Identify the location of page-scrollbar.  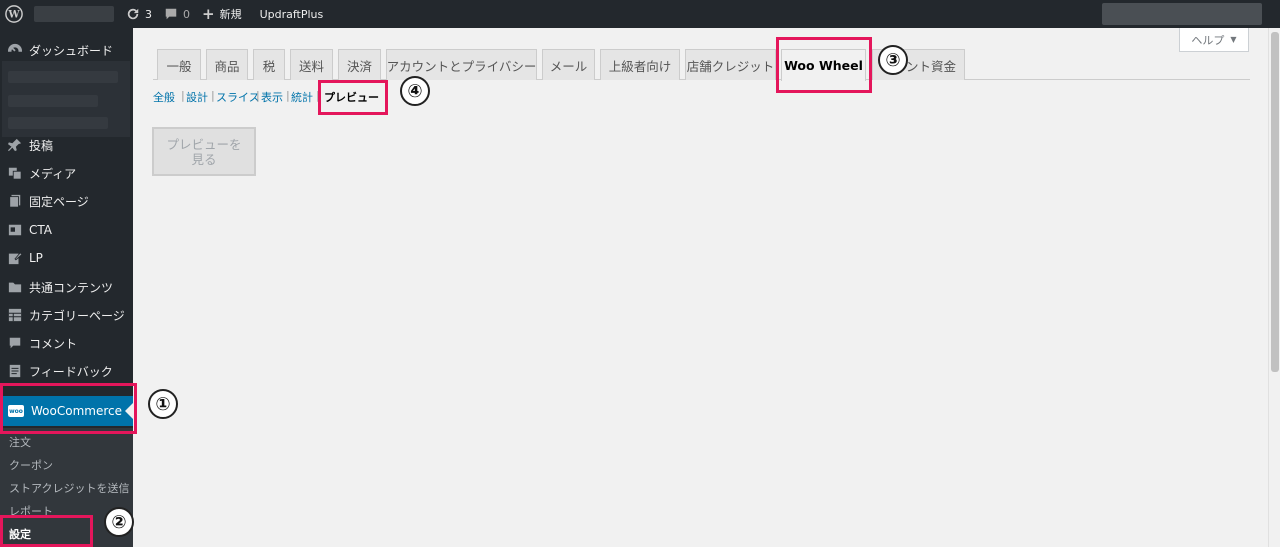
(1274, 287).